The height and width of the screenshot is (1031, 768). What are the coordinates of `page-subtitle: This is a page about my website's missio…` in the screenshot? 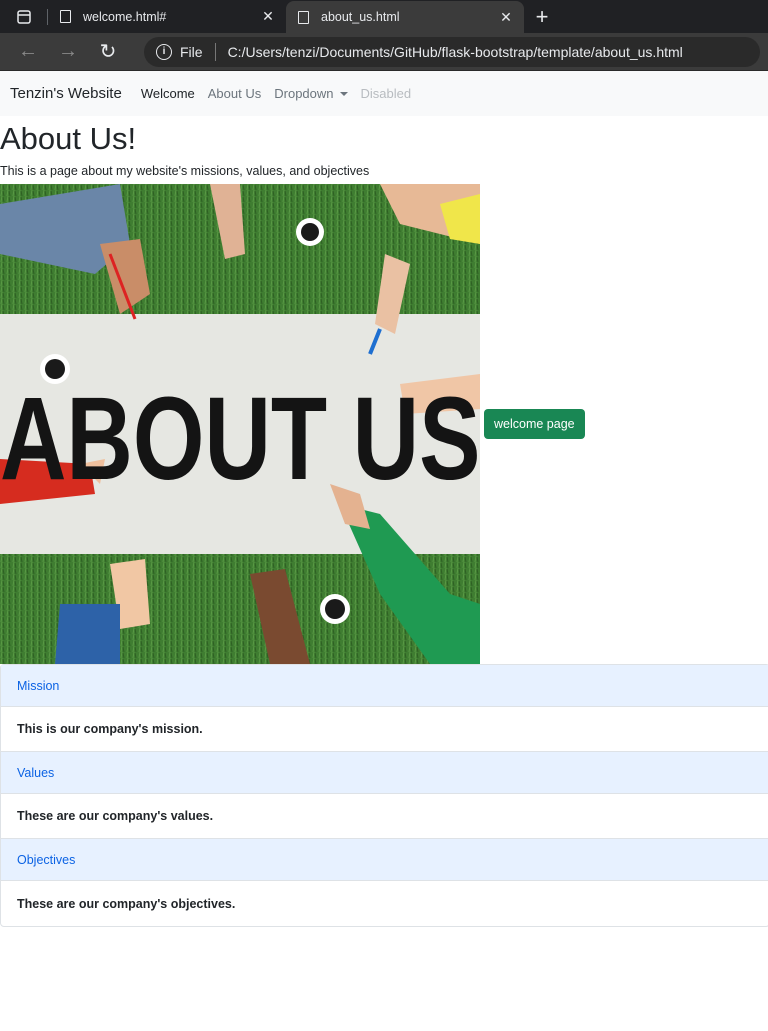 It's located at (185, 171).